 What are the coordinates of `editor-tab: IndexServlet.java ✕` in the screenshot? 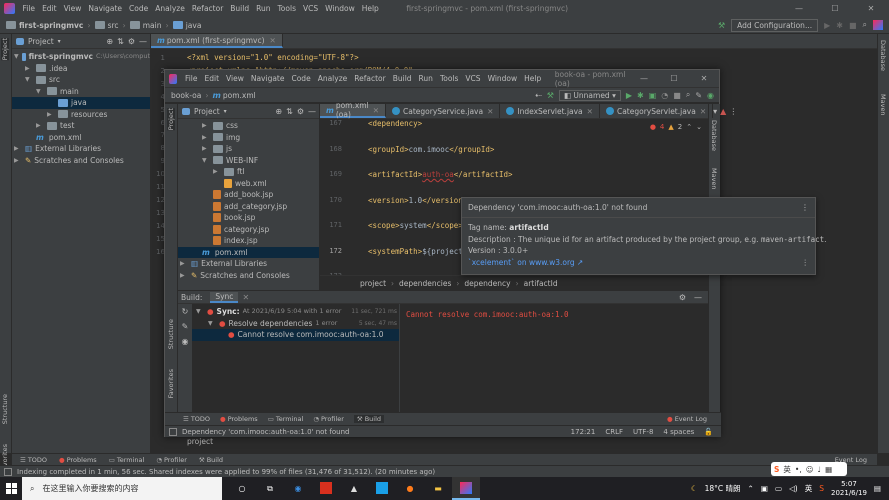 It's located at (550, 111).